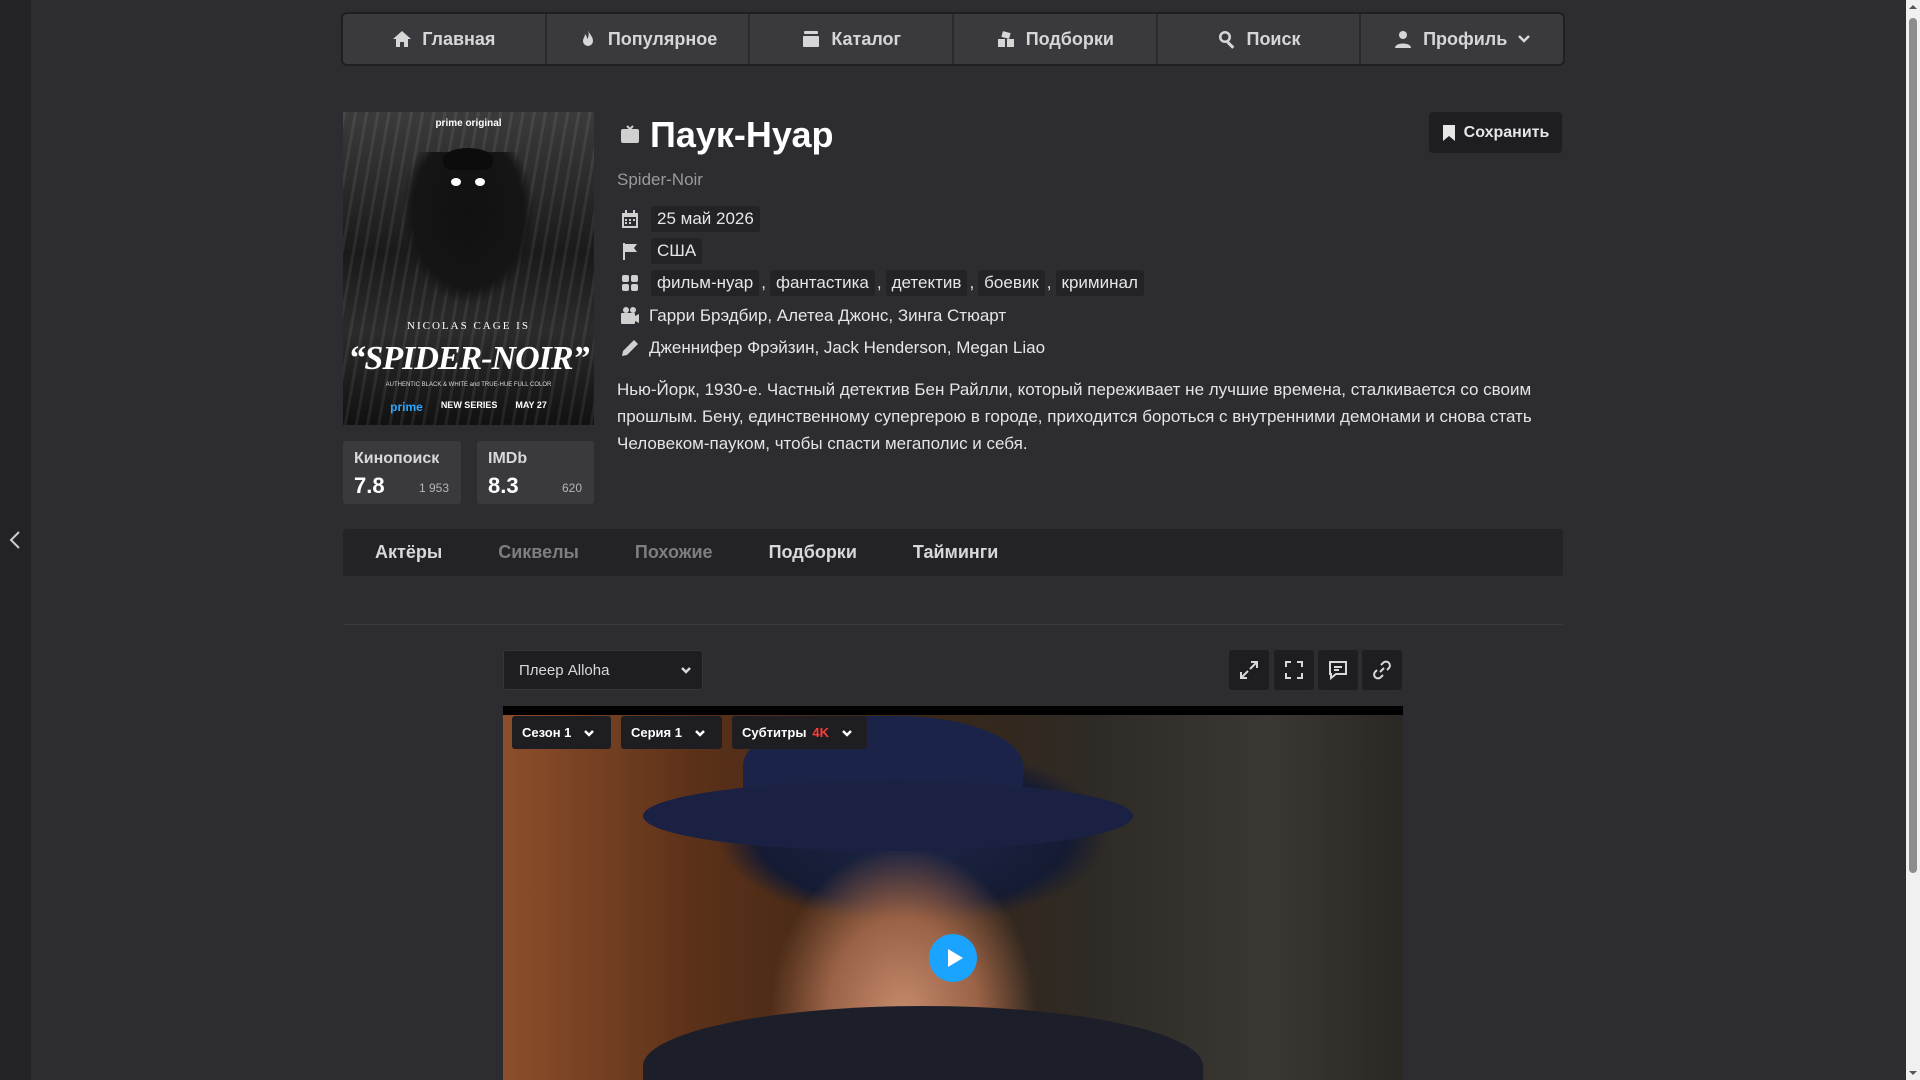  I want to click on poster-date: MAY 27, so click(531, 405).